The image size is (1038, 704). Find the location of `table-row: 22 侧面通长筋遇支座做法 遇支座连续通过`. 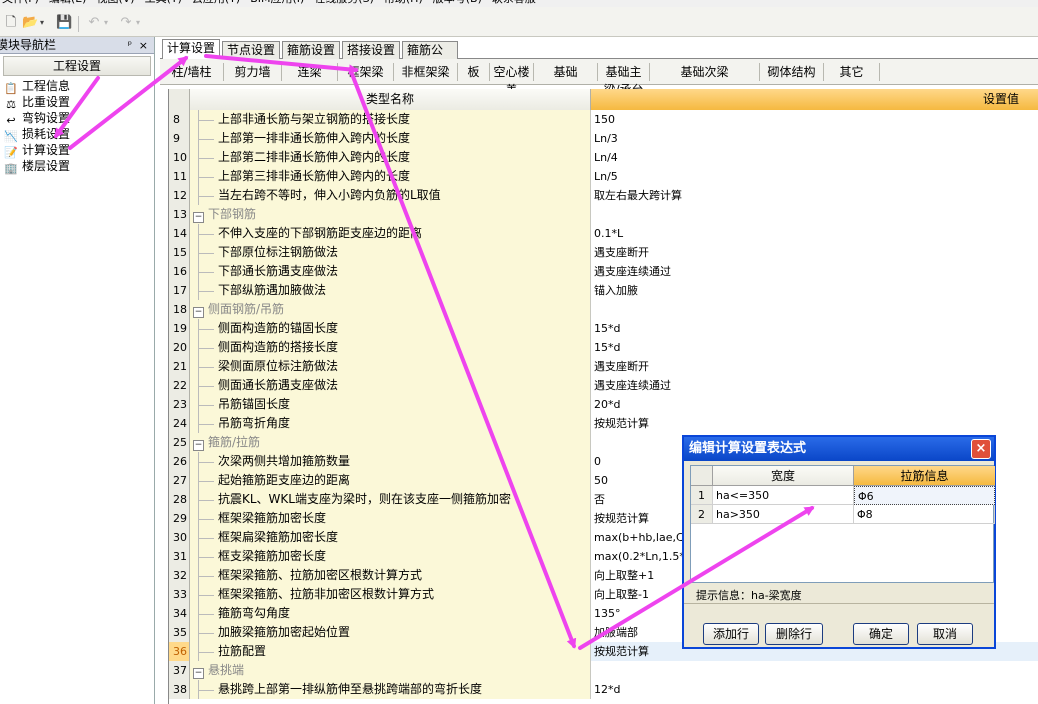

table-row: 22 侧面通长筋遇支座做法 遇支座连续通过 is located at coordinates (603, 385).